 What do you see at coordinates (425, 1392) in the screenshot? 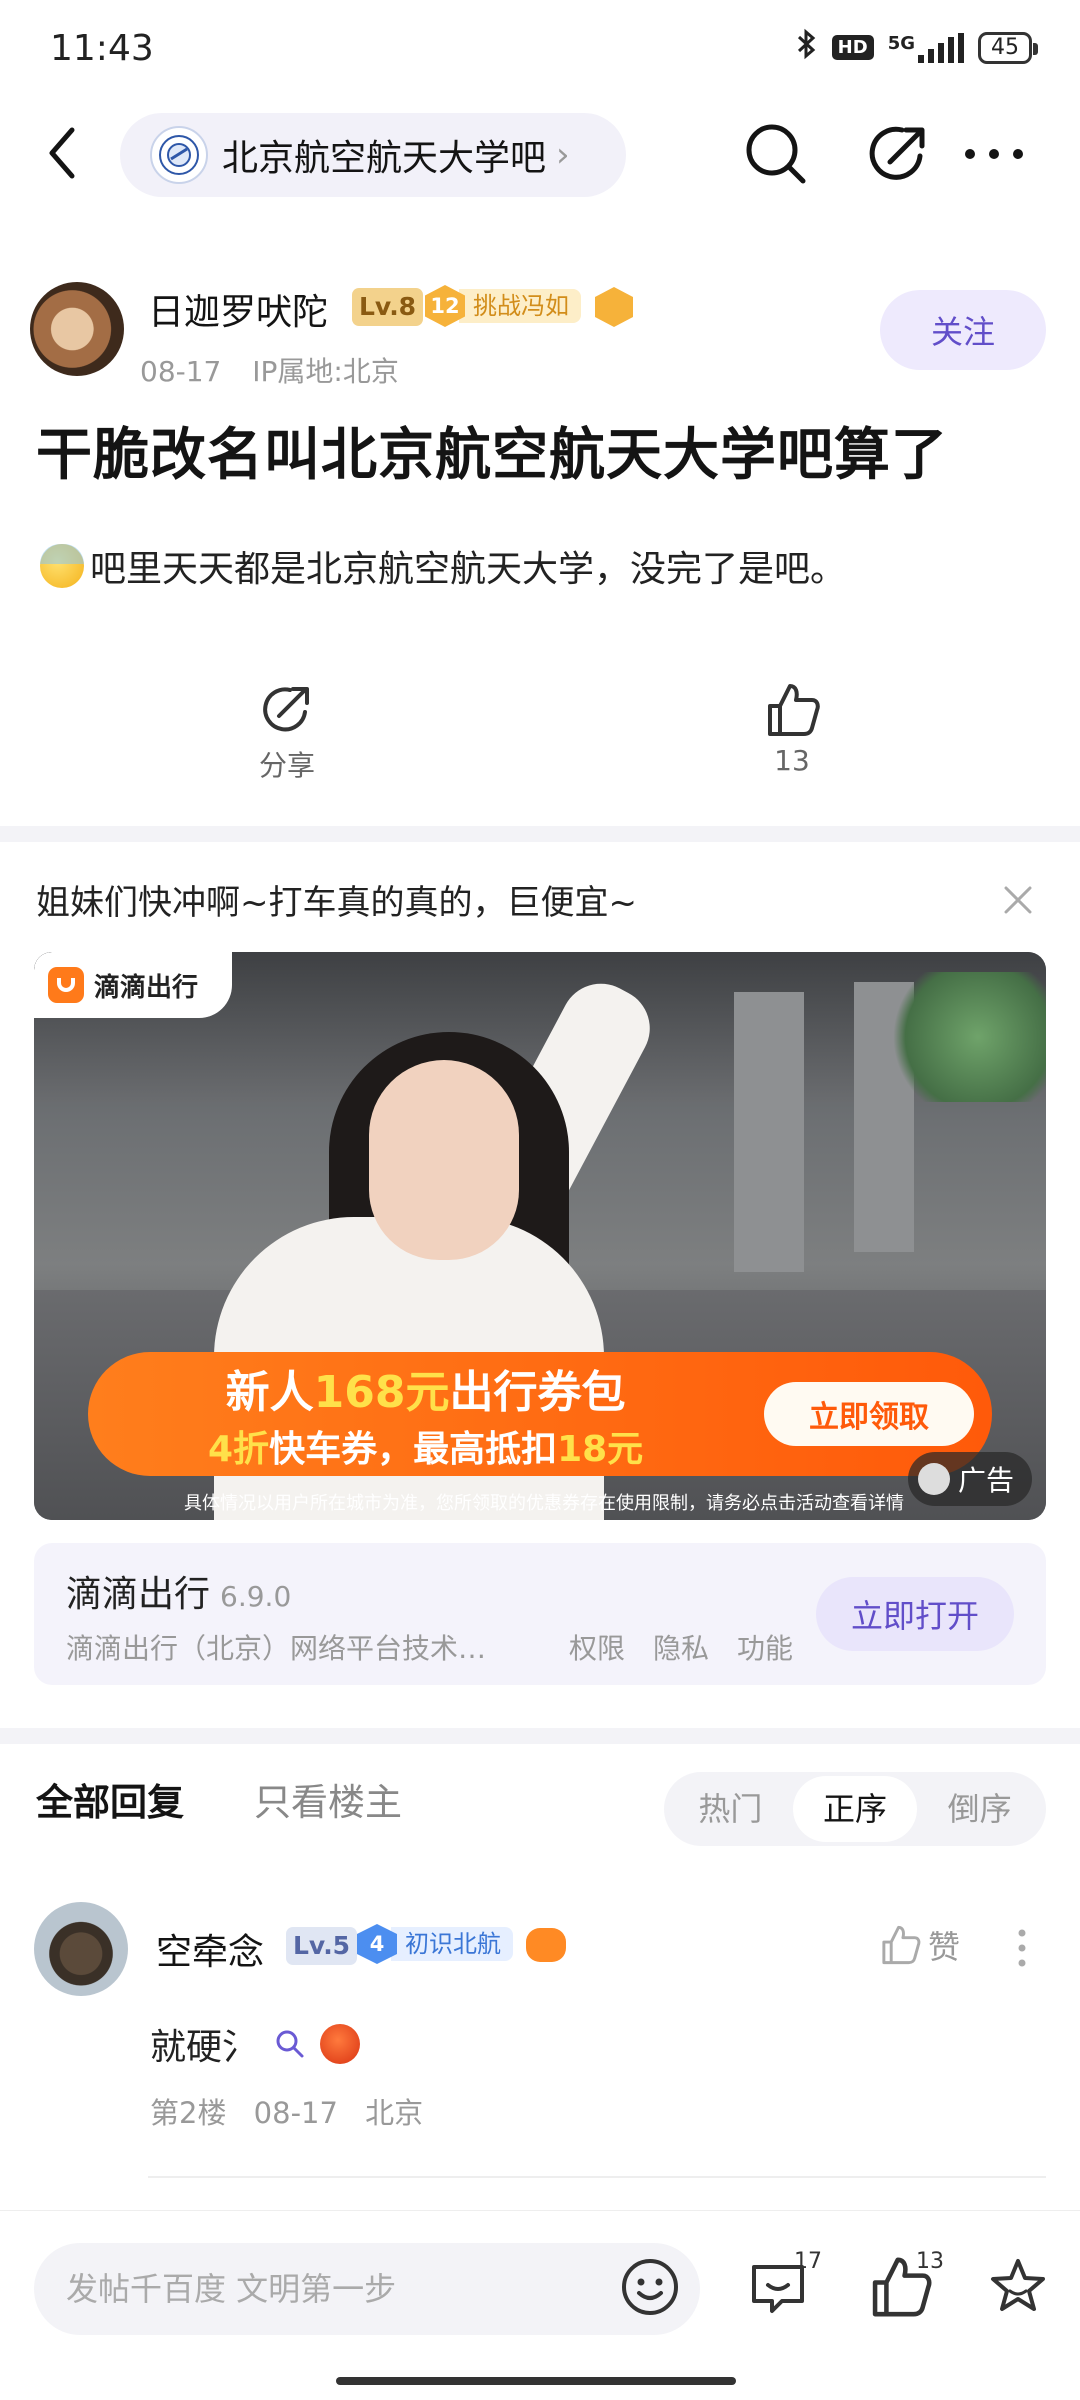
I see `ad-offer-line1: 新人168元出行券包` at bounding box center [425, 1392].